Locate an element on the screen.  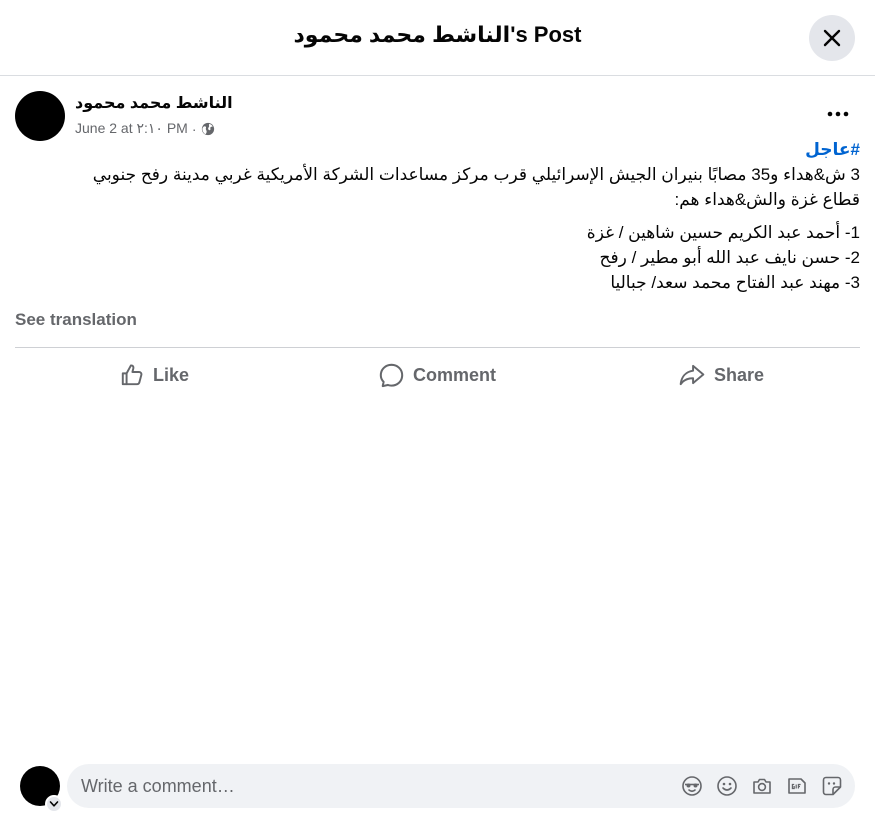
post-line: قطاع غزة والش&هداء هم: is located at coordinates (767, 199).